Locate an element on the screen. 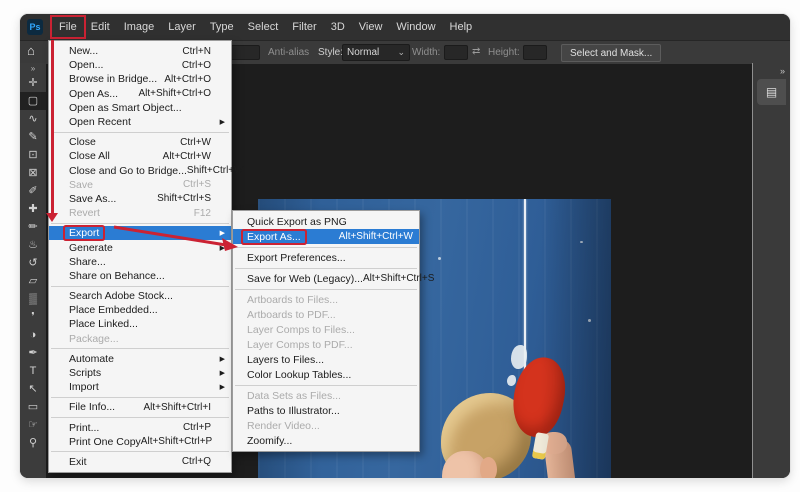  menubar-item-edit: Edit is located at coordinates (100, 27).